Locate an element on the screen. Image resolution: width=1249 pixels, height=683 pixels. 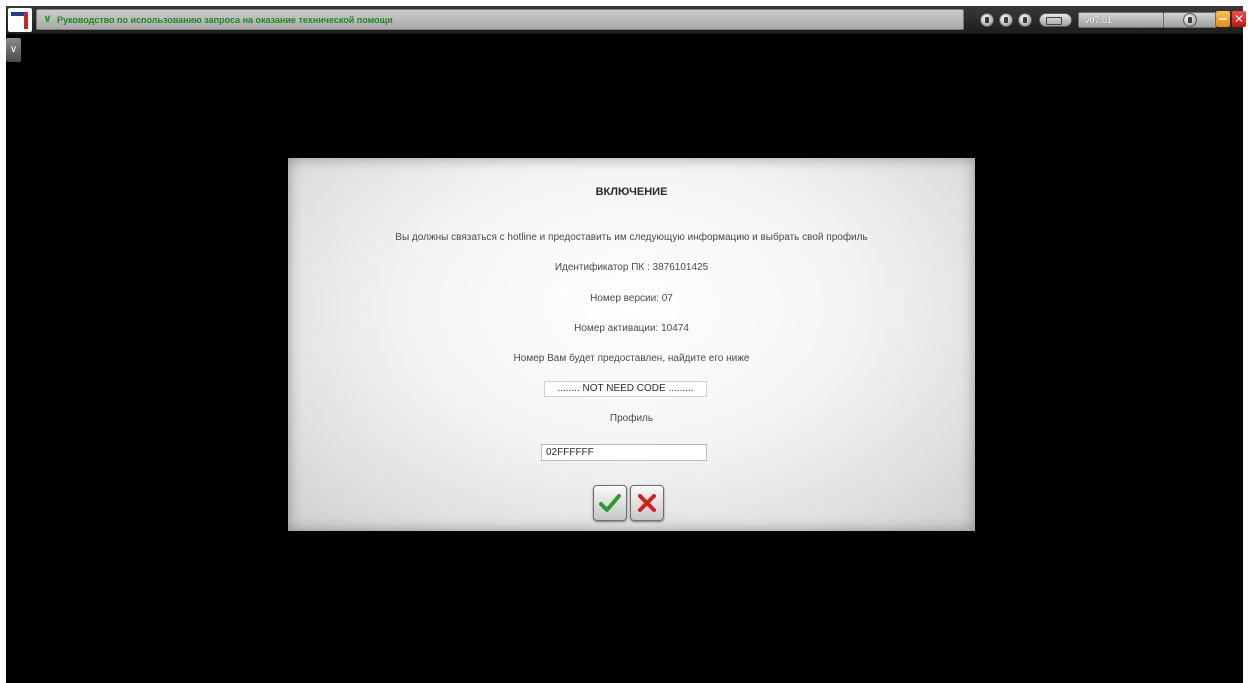
app-logo is located at coordinates (20, 20).